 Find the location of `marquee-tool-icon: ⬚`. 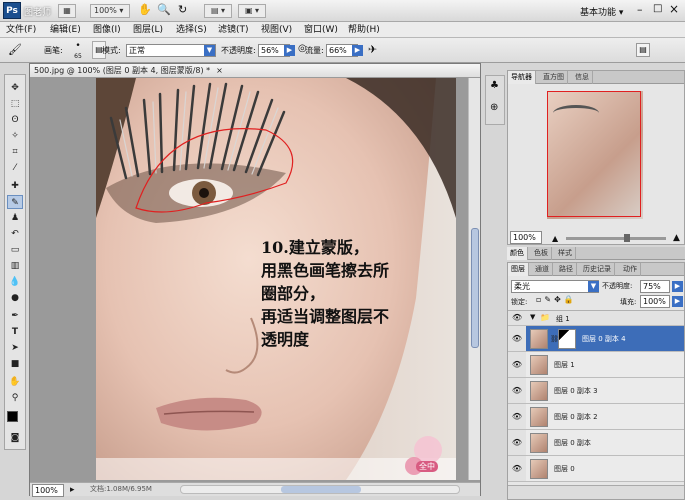

marquee-tool-icon: ⬚ is located at coordinates (15, 104).